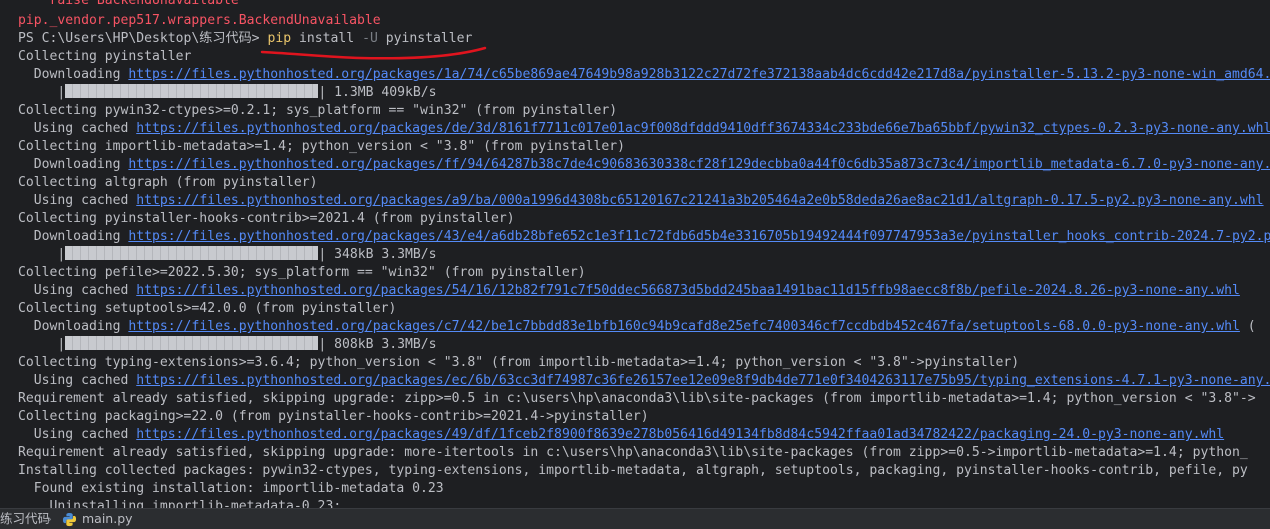 The width and height of the screenshot is (1270, 529). I want to click on line-tail: (, so click(1247, 326).